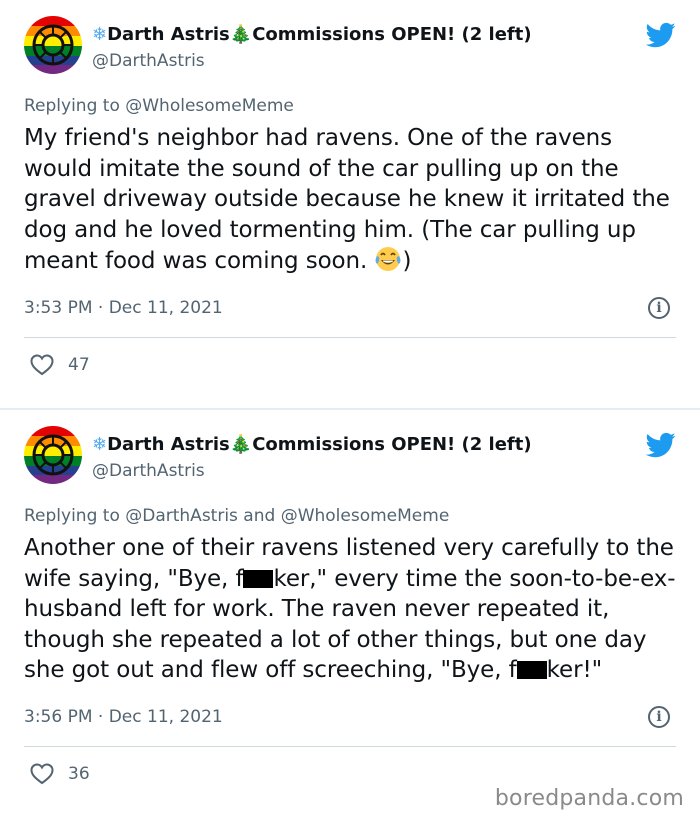 The width and height of the screenshot is (700, 819). Describe the element at coordinates (350, 363) in the screenshot. I see `tweet-actions: 47` at that location.